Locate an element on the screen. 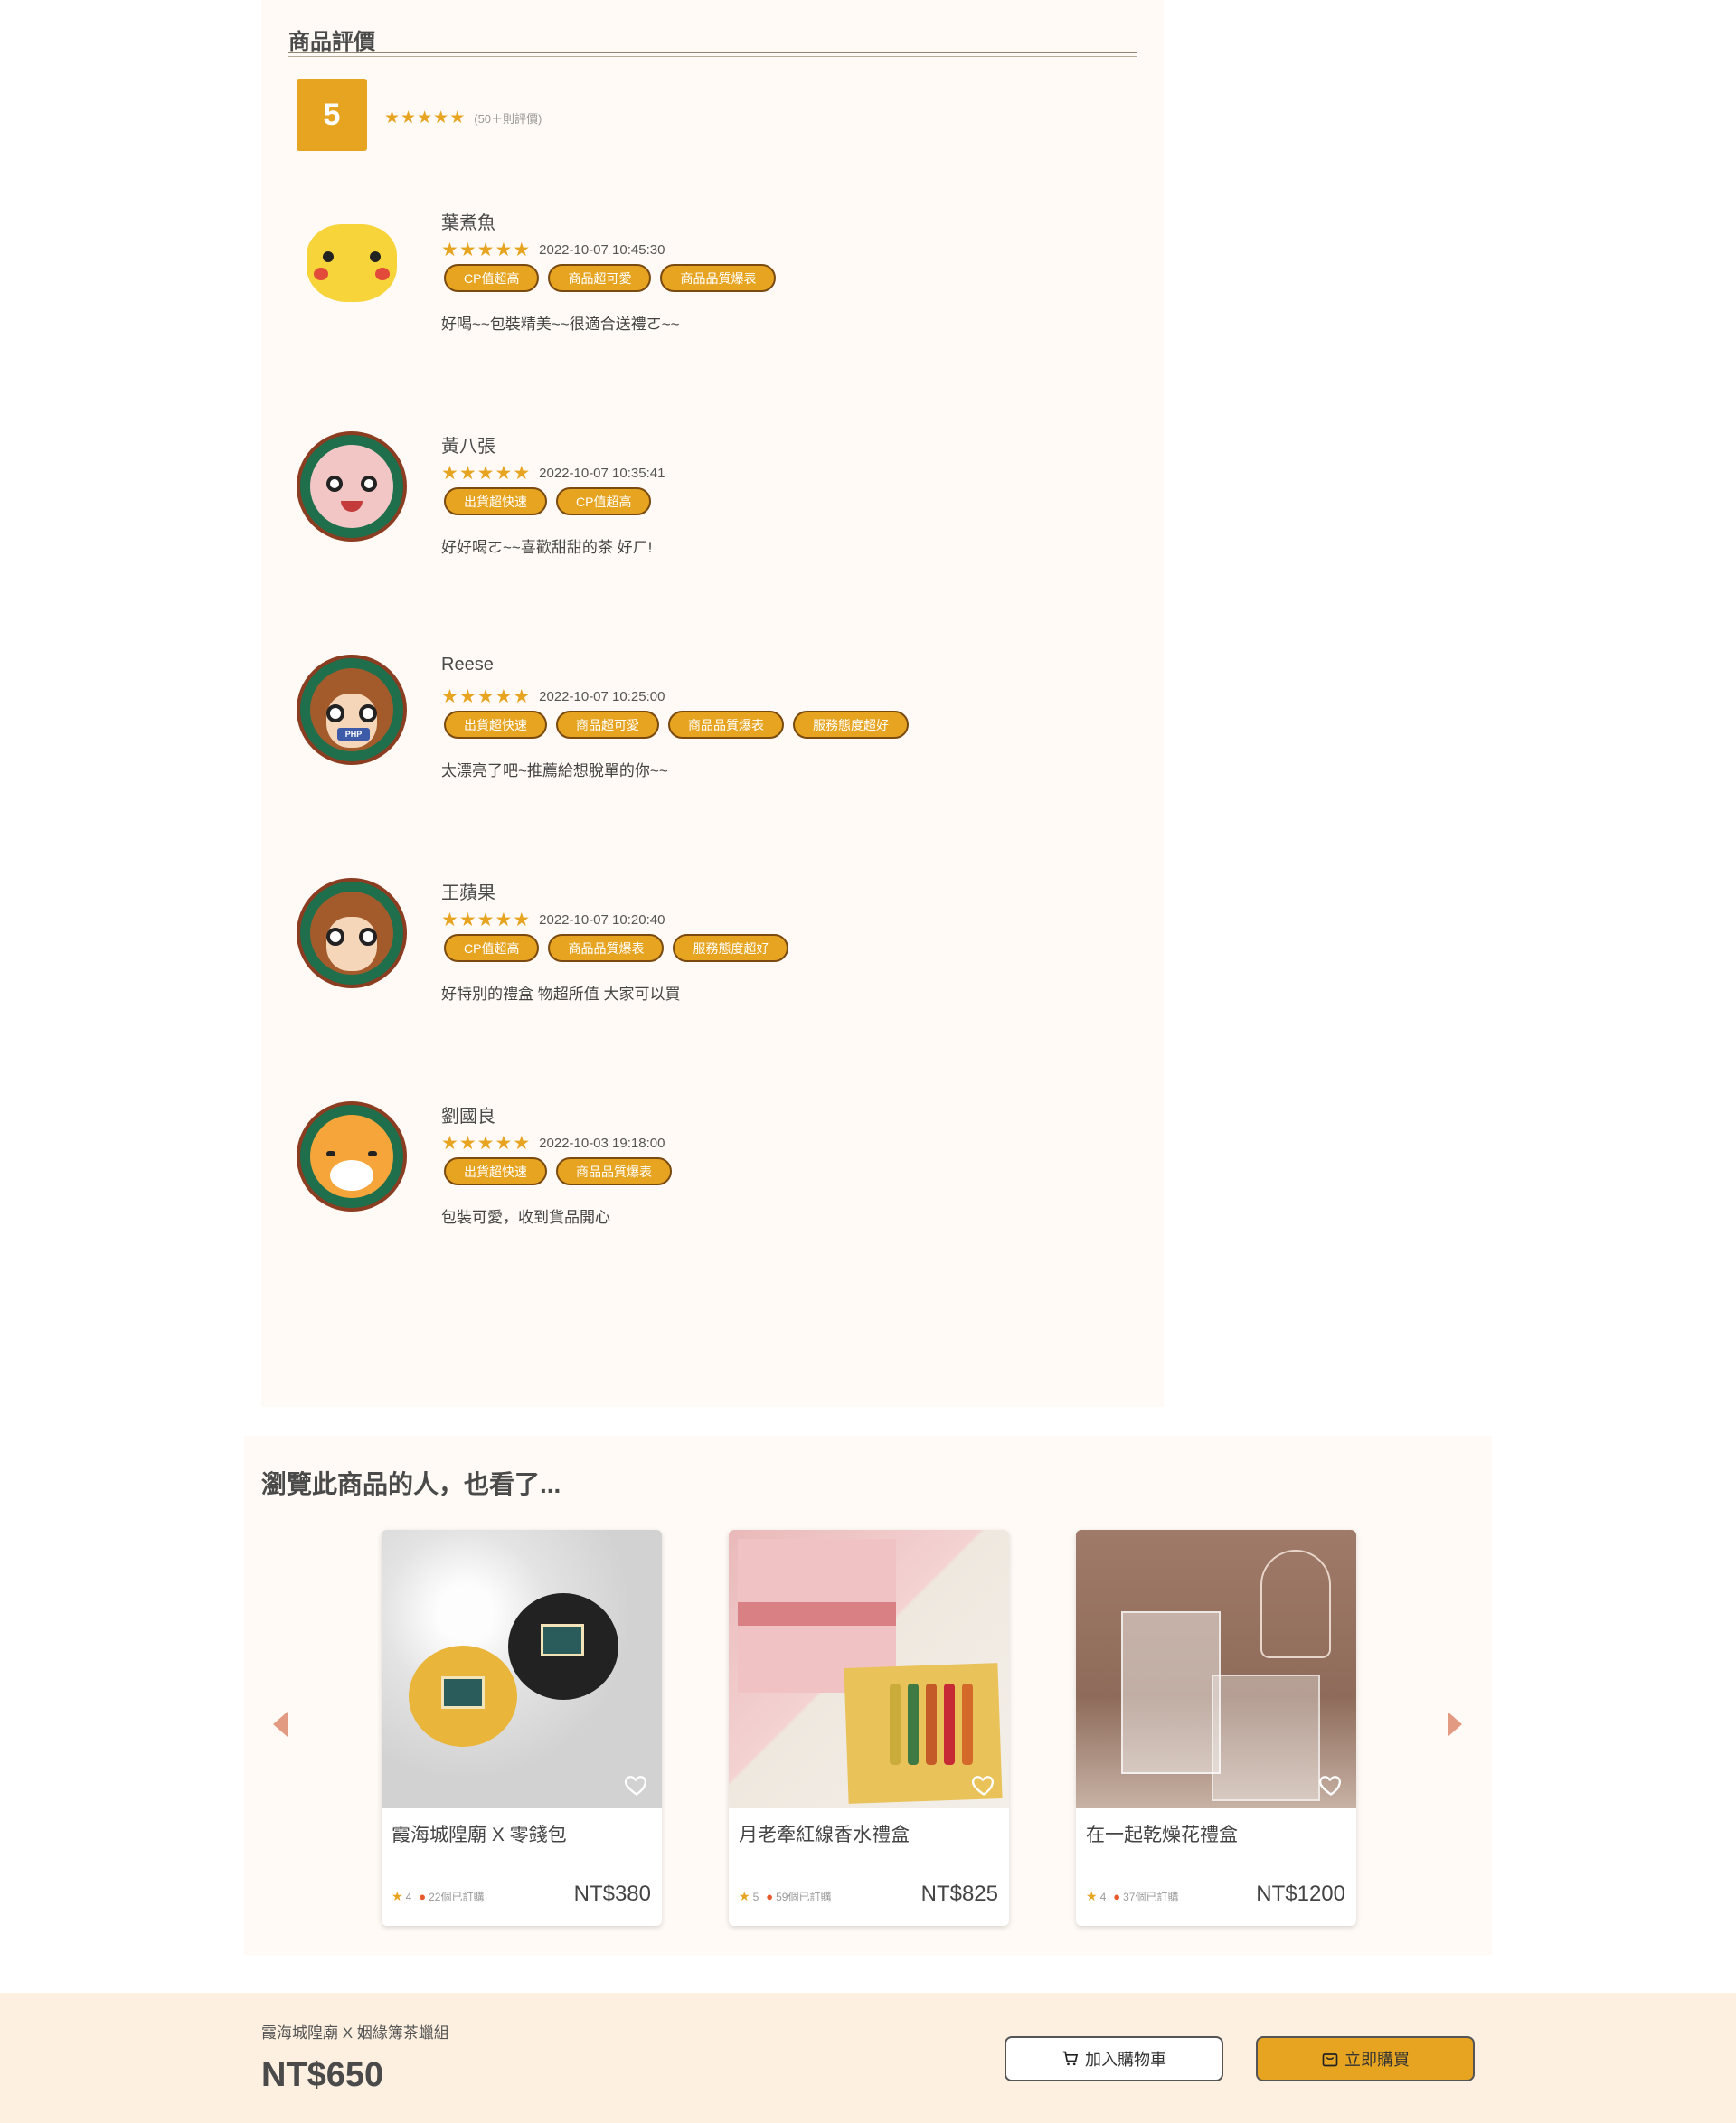 This screenshot has width=1736, height=2123. review-rating-stars: ★ ★ ★ ★ ★ 2022-10-07 10:45:30 is located at coordinates (553, 250).